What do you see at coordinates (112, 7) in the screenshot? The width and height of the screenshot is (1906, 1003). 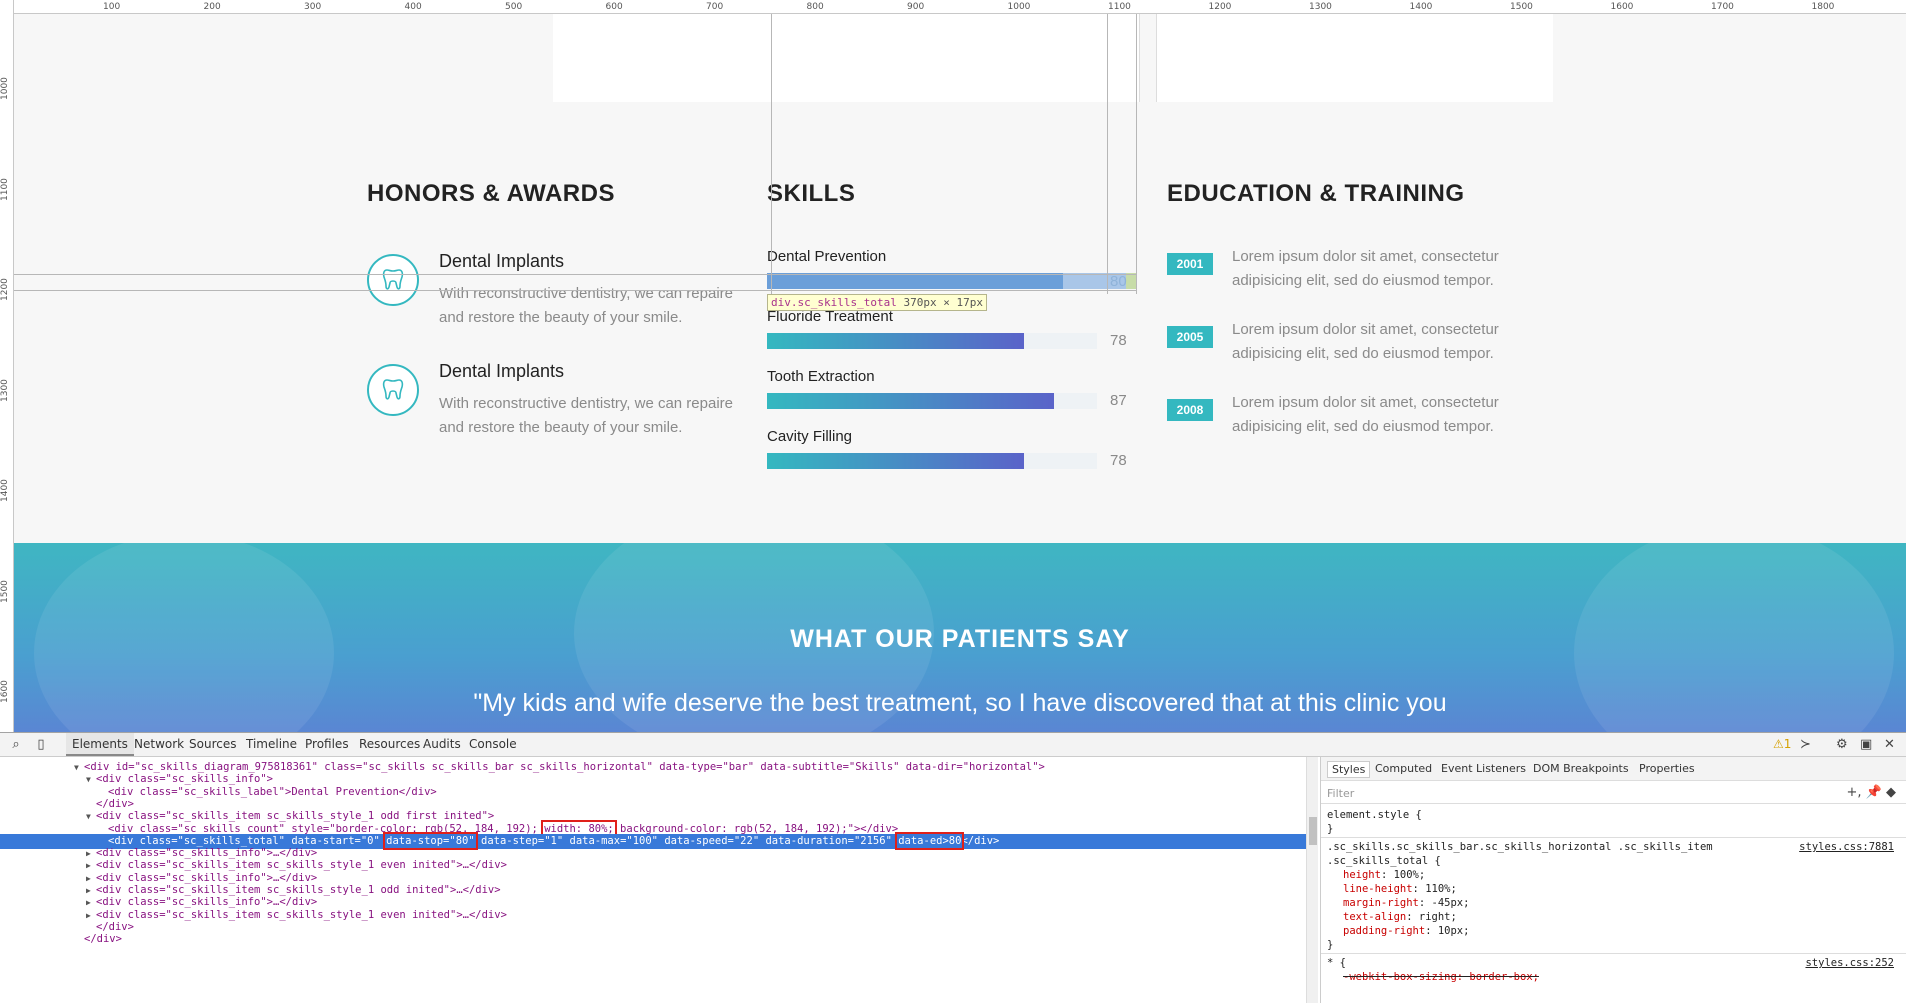 I see `ruler-tick-label: 100` at bounding box center [112, 7].